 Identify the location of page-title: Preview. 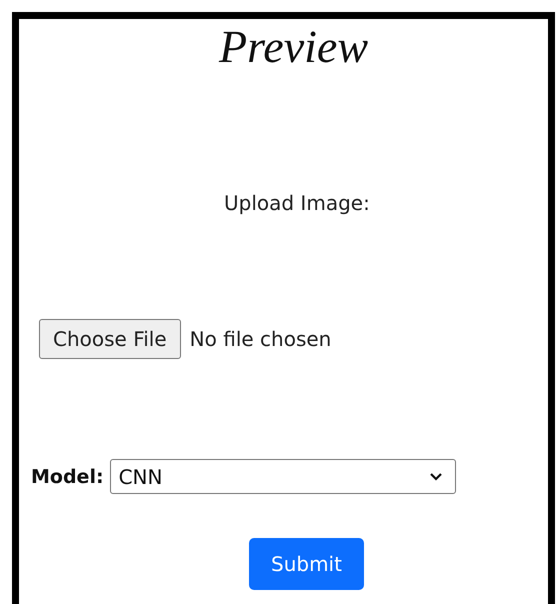
(294, 47).